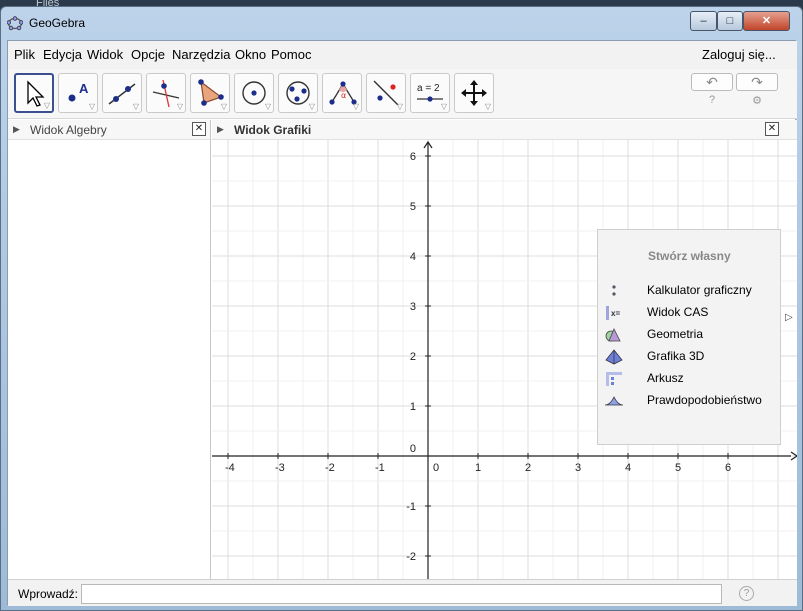 The image size is (803, 611). Describe the element at coordinates (628, 468) in the screenshot. I see `x-tick-label: 4` at that location.